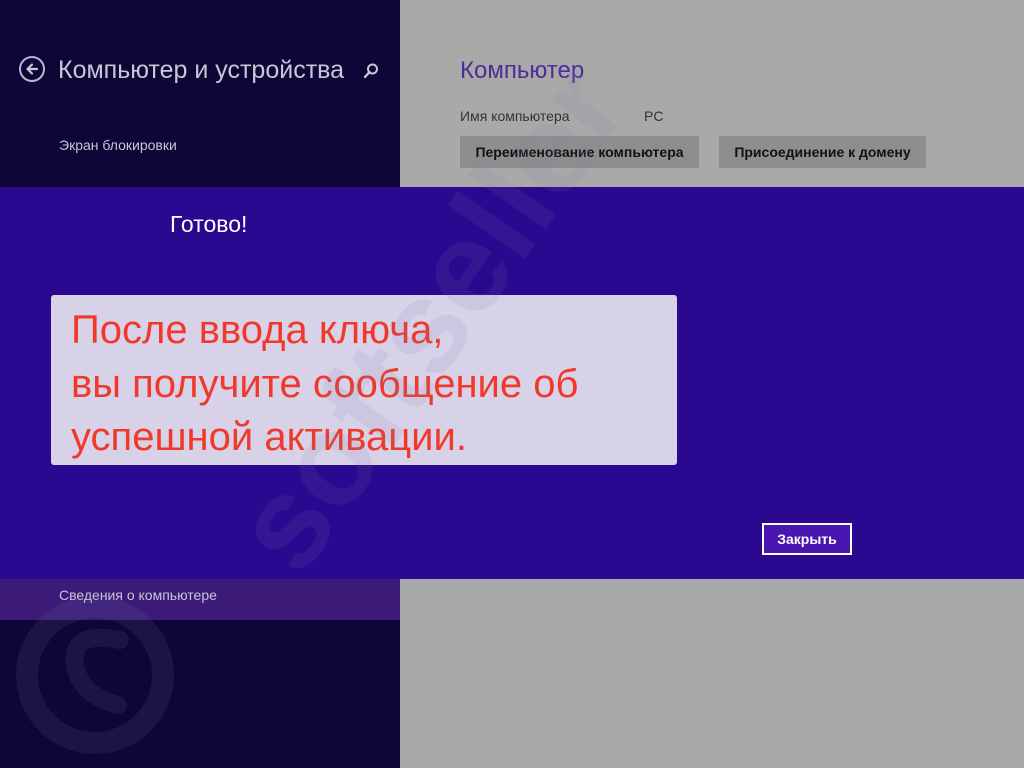  What do you see at coordinates (515, 116) in the screenshot?
I see `computer-name-label: Имя компьютера` at bounding box center [515, 116].